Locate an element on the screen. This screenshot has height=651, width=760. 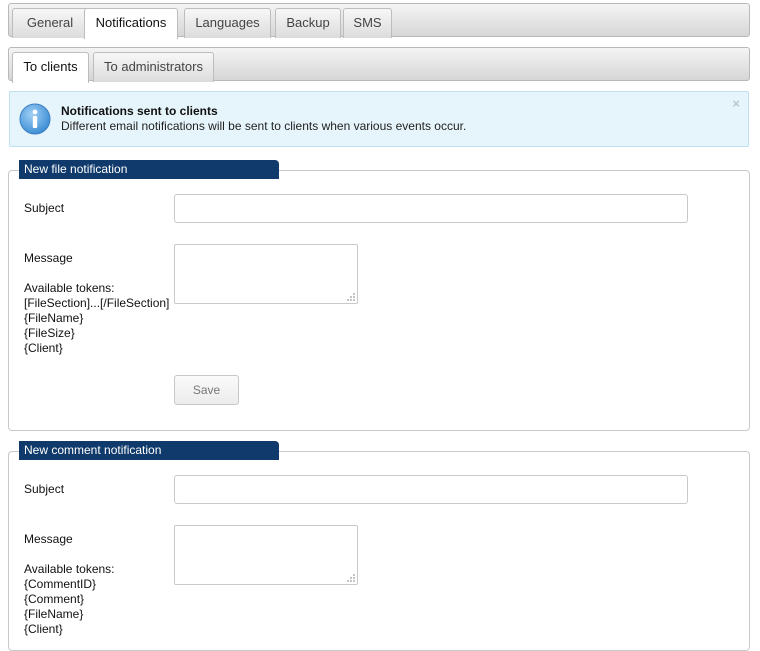
section-legend-new-file: New file notification is located at coordinates (149, 169).